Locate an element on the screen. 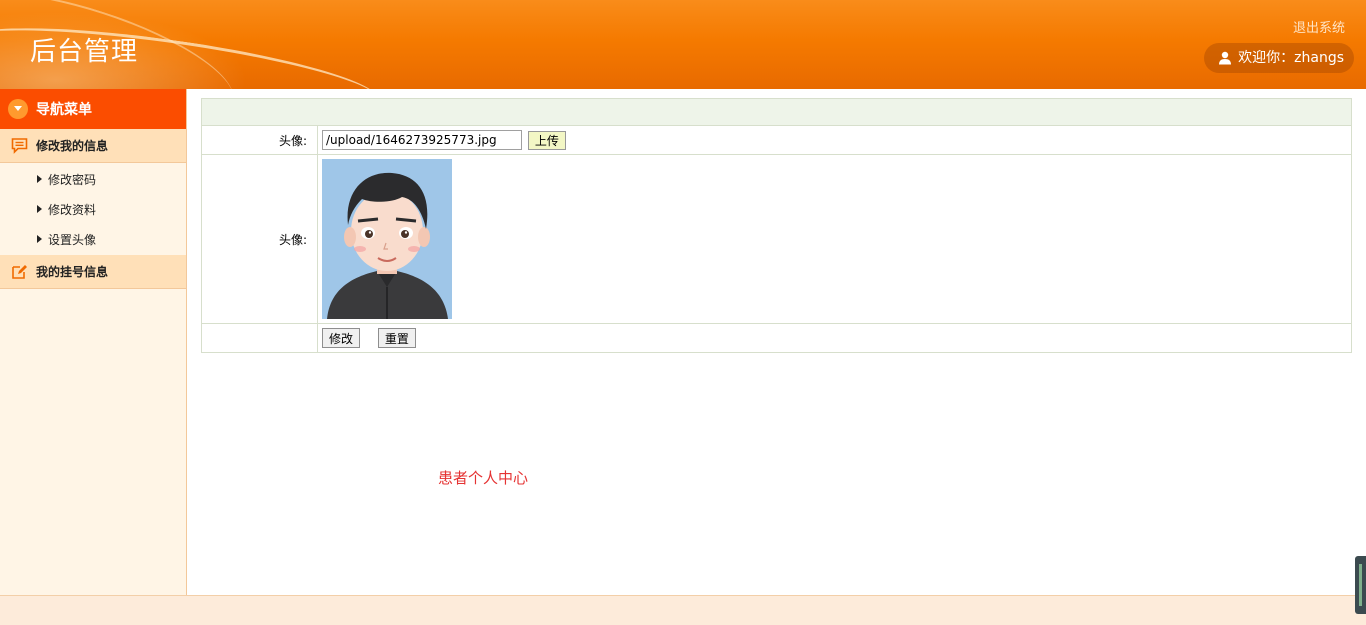 This screenshot has height=625, width=1366. form-header-cell is located at coordinates (776, 112).